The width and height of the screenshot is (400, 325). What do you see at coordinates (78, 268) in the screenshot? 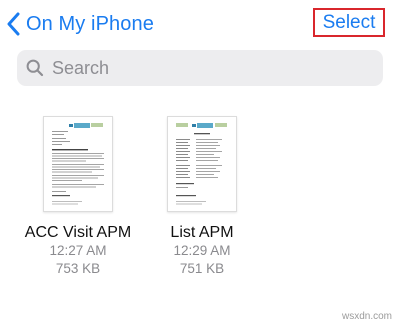
I see `file-size: 753 KB` at bounding box center [78, 268].